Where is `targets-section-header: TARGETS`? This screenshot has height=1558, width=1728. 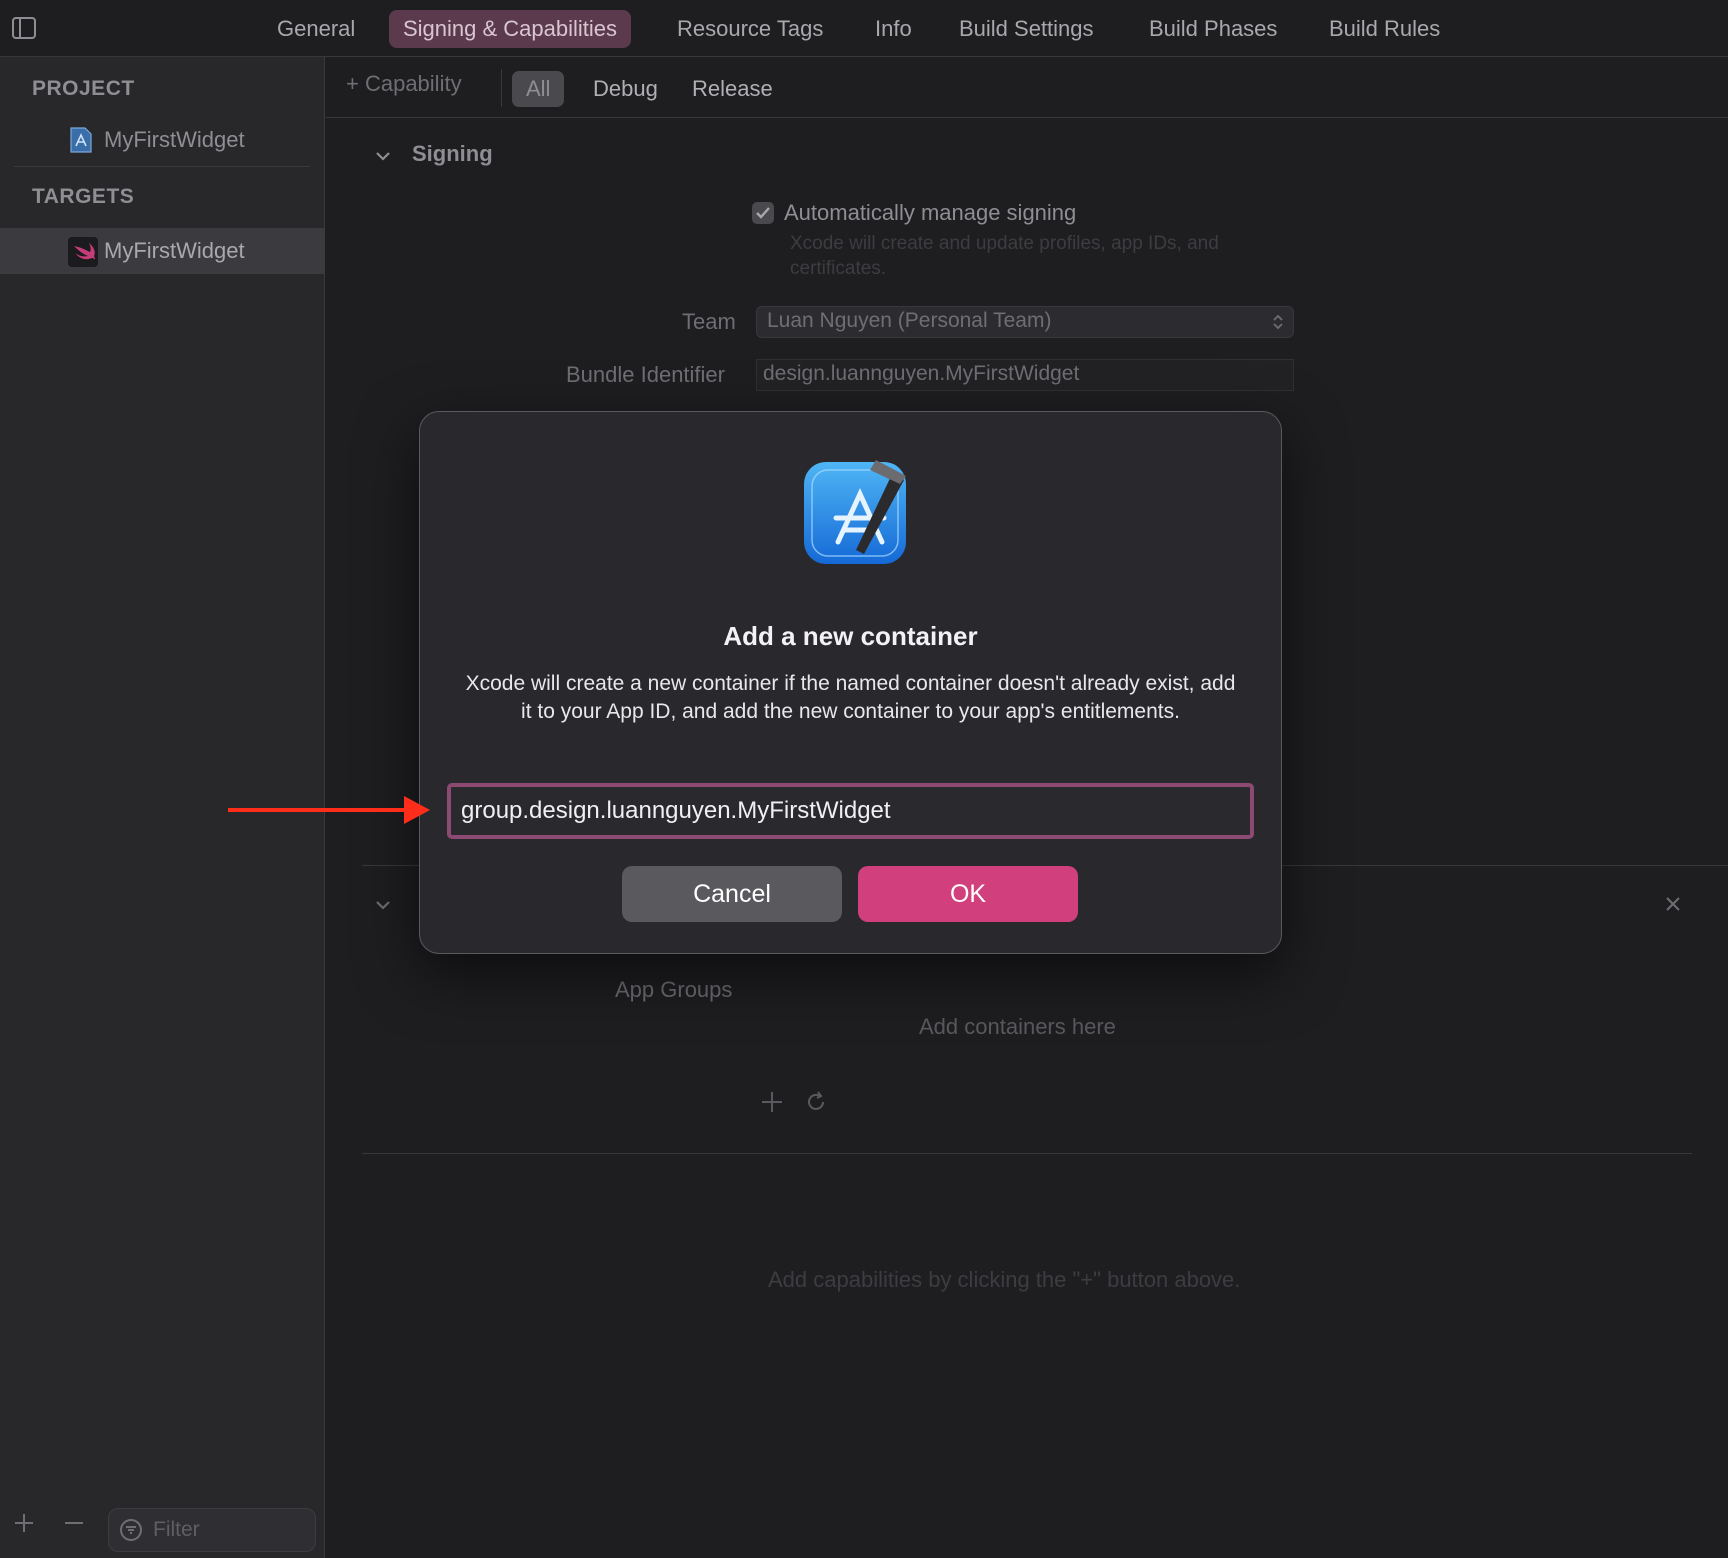 targets-section-header: TARGETS is located at coordinates (83, 196).